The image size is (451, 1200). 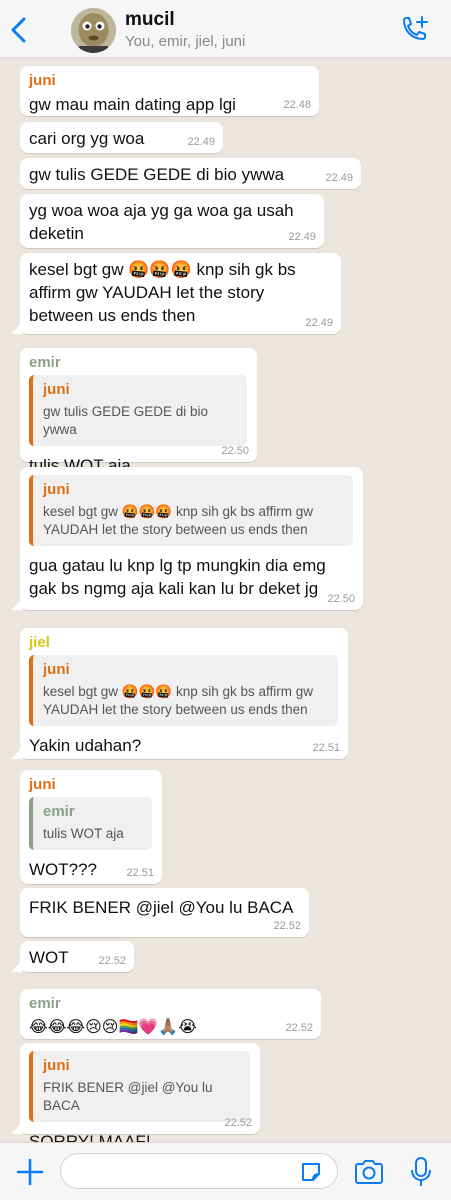 What do you see at coordinates (126, 420) in the screenshot?
I see `quoted-text: gw tulis GEDE GEDE di bio ywwa` at bounding box center [126, 420].